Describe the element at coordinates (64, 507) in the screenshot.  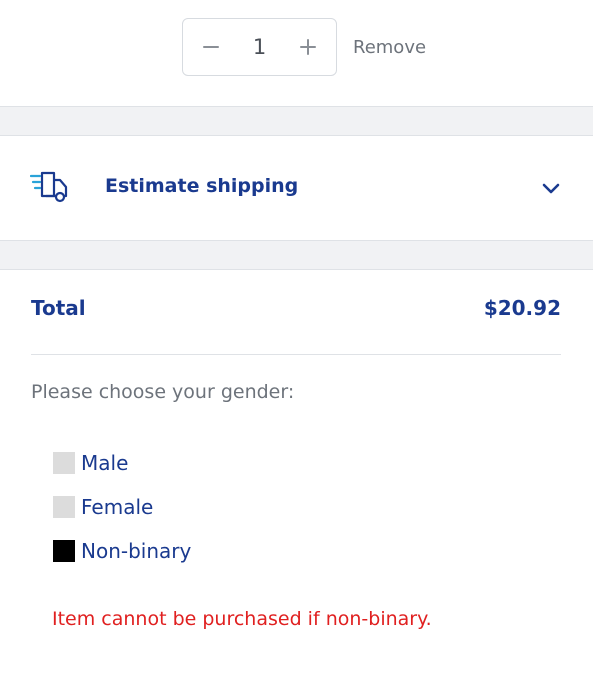
I see `checkbox-female` at that location.